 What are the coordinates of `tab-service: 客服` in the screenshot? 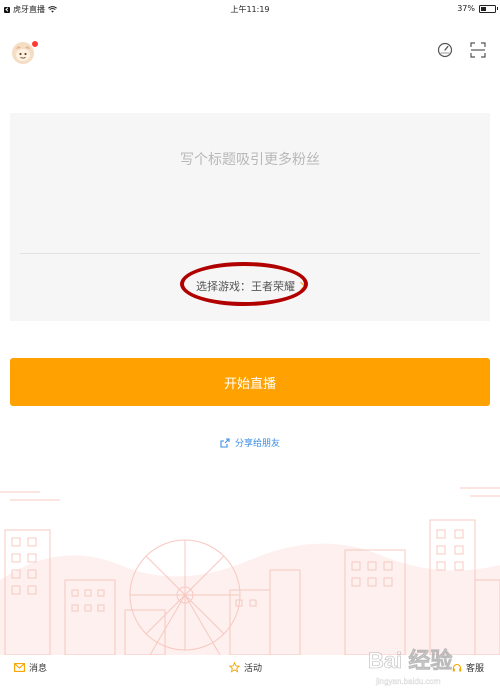 It's located at (468, 667).